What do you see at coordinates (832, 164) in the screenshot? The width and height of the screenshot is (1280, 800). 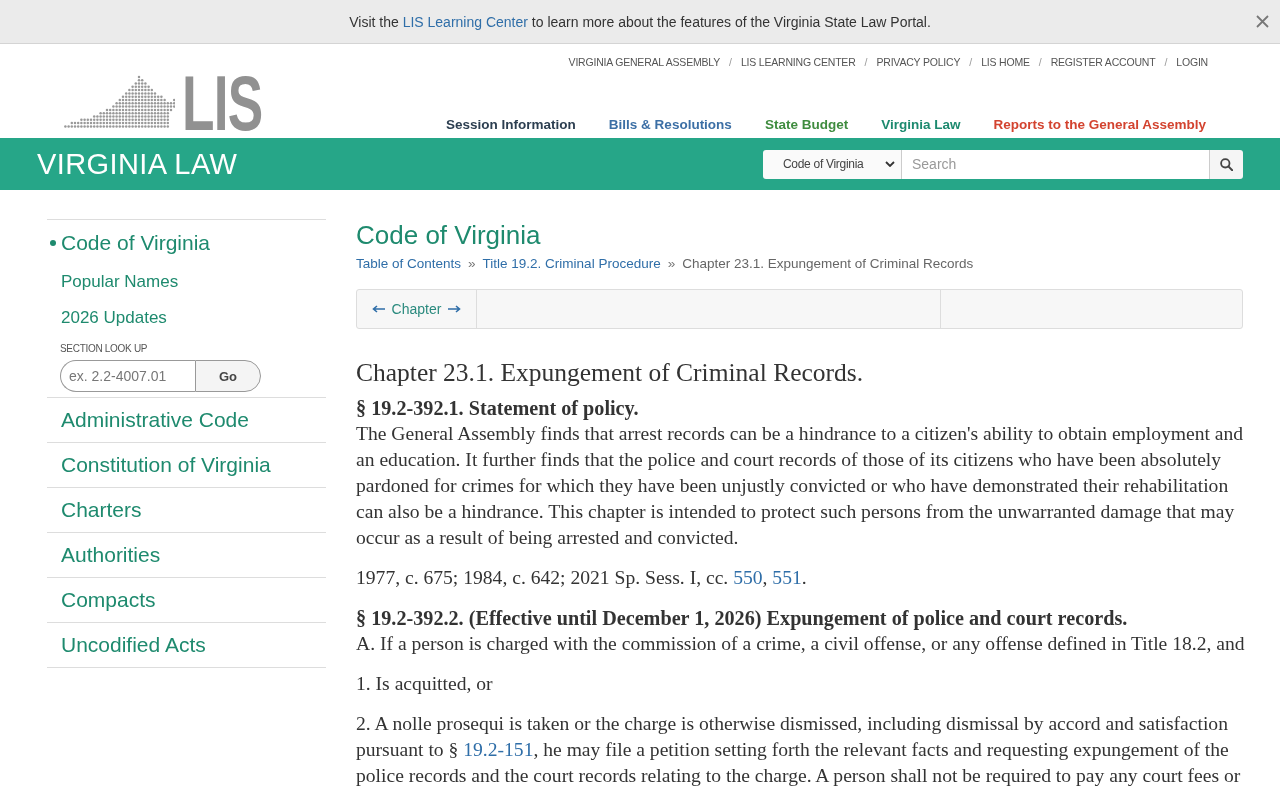 I see `scope-dropdown: Code of Virginia` at bounding box center [832, 164].